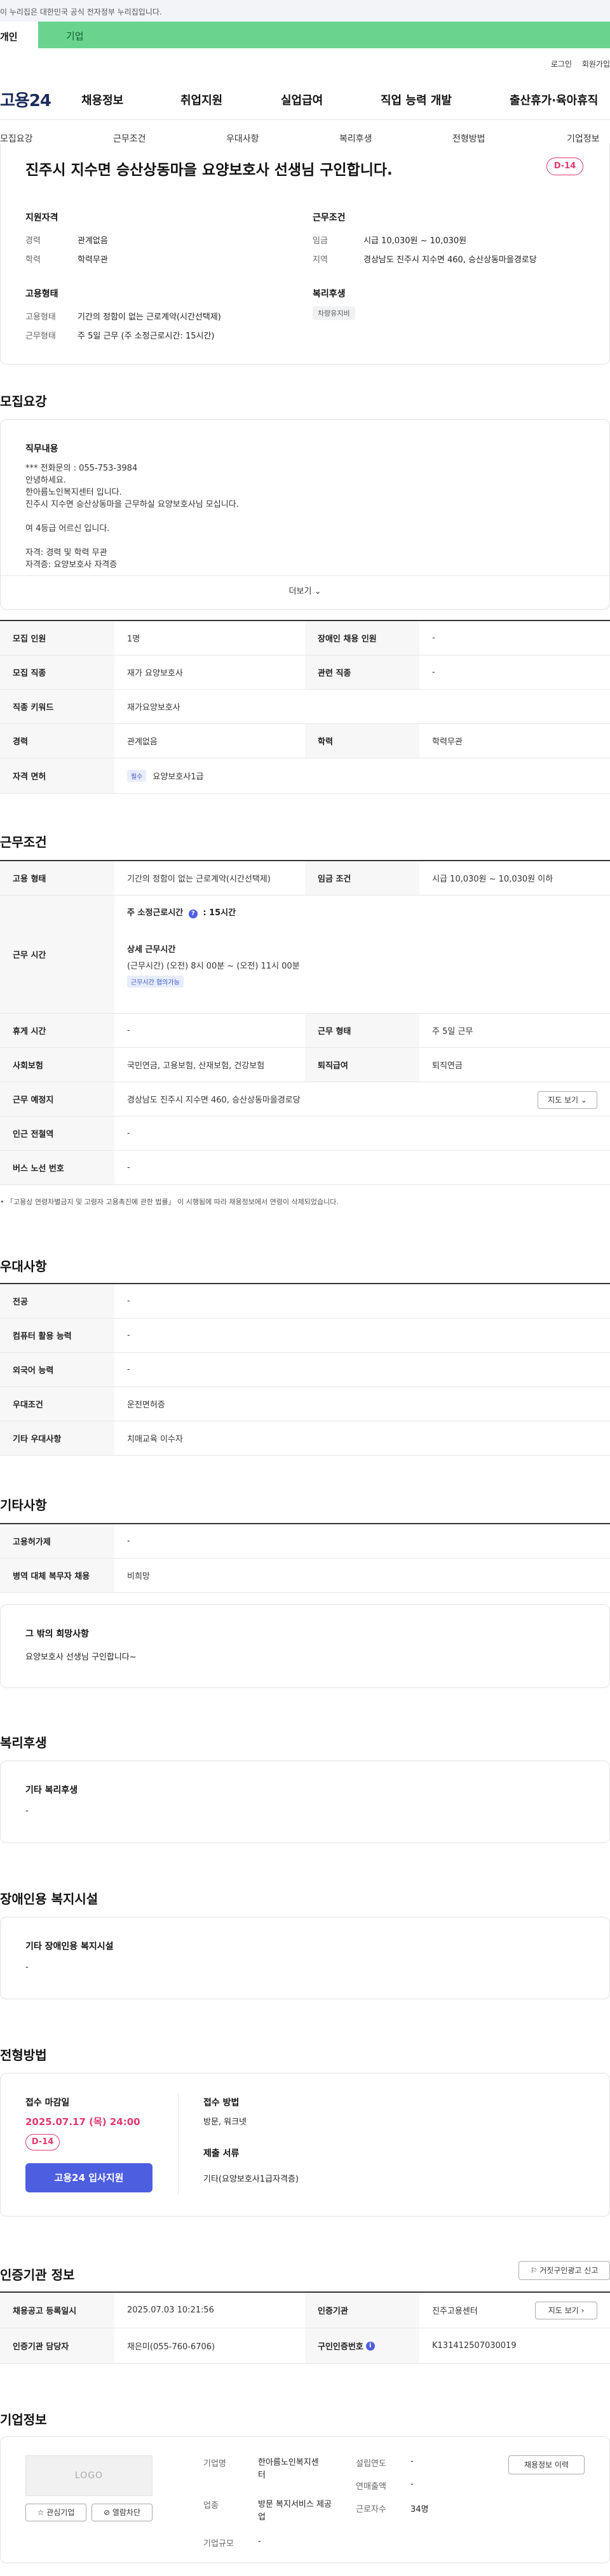 This screenshot has width=610, height=2576. I want to click on company-sales-value: -, so click(412, 2484).